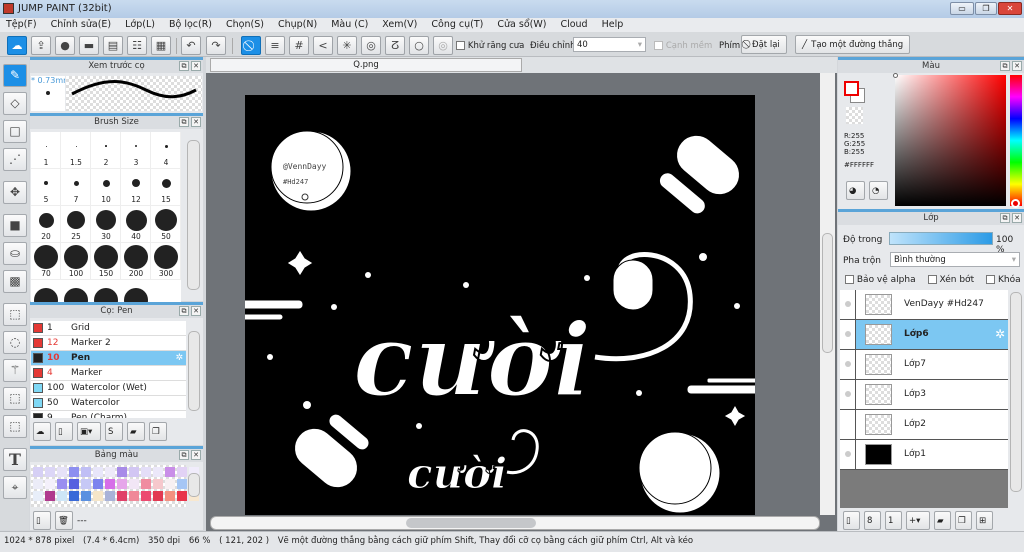 This screenshot has height=552, width=1024. What do you see at coordinates (166, 150) in the screenshot?
I see `brush-size-cell: 4` at bounding box center [166, 150].